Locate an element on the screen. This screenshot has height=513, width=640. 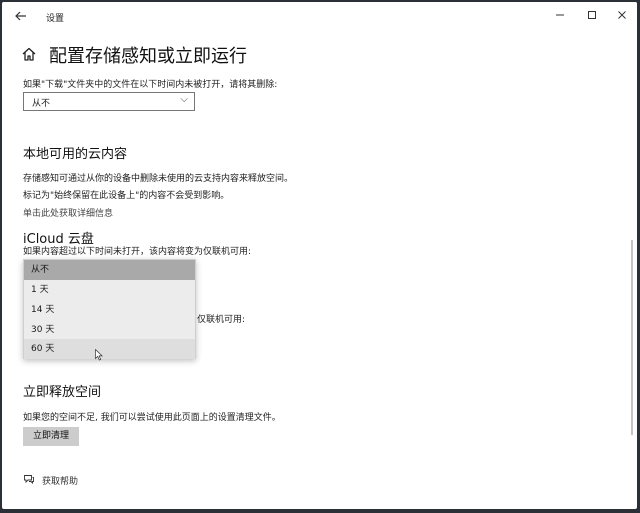
dropdown-option: 1 天 is located at coordinates (109, 290).